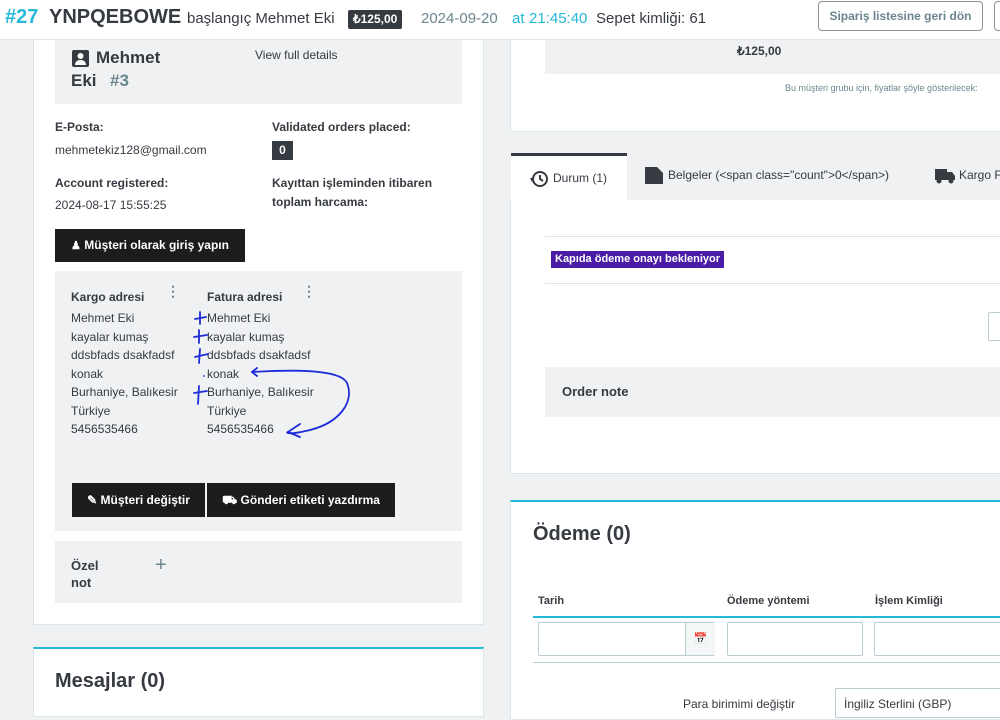 The width and height of the screenshot is (1000, 720). Describe the element at coordinates (310, 500) in the screenshot. I see `print-shipping-label-label: Gönderi etiketi yazdırma` at that location.